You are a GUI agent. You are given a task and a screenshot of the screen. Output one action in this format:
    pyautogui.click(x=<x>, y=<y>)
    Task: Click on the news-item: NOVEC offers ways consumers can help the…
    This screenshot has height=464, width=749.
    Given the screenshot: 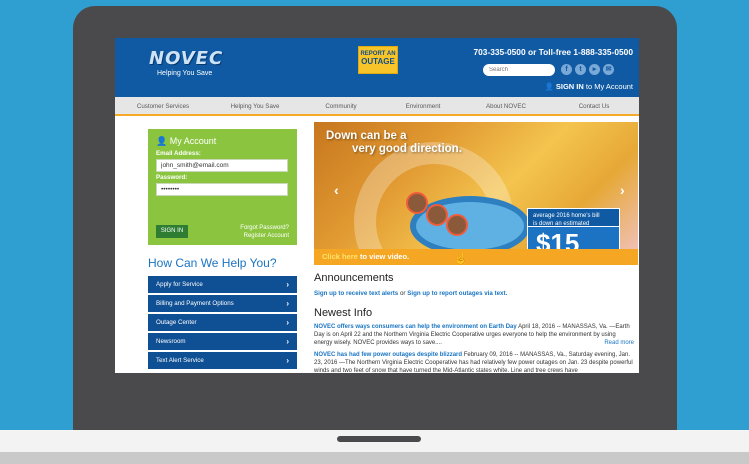 What is the action you would take?
    pyautogui.click(x=474, y=335)
    